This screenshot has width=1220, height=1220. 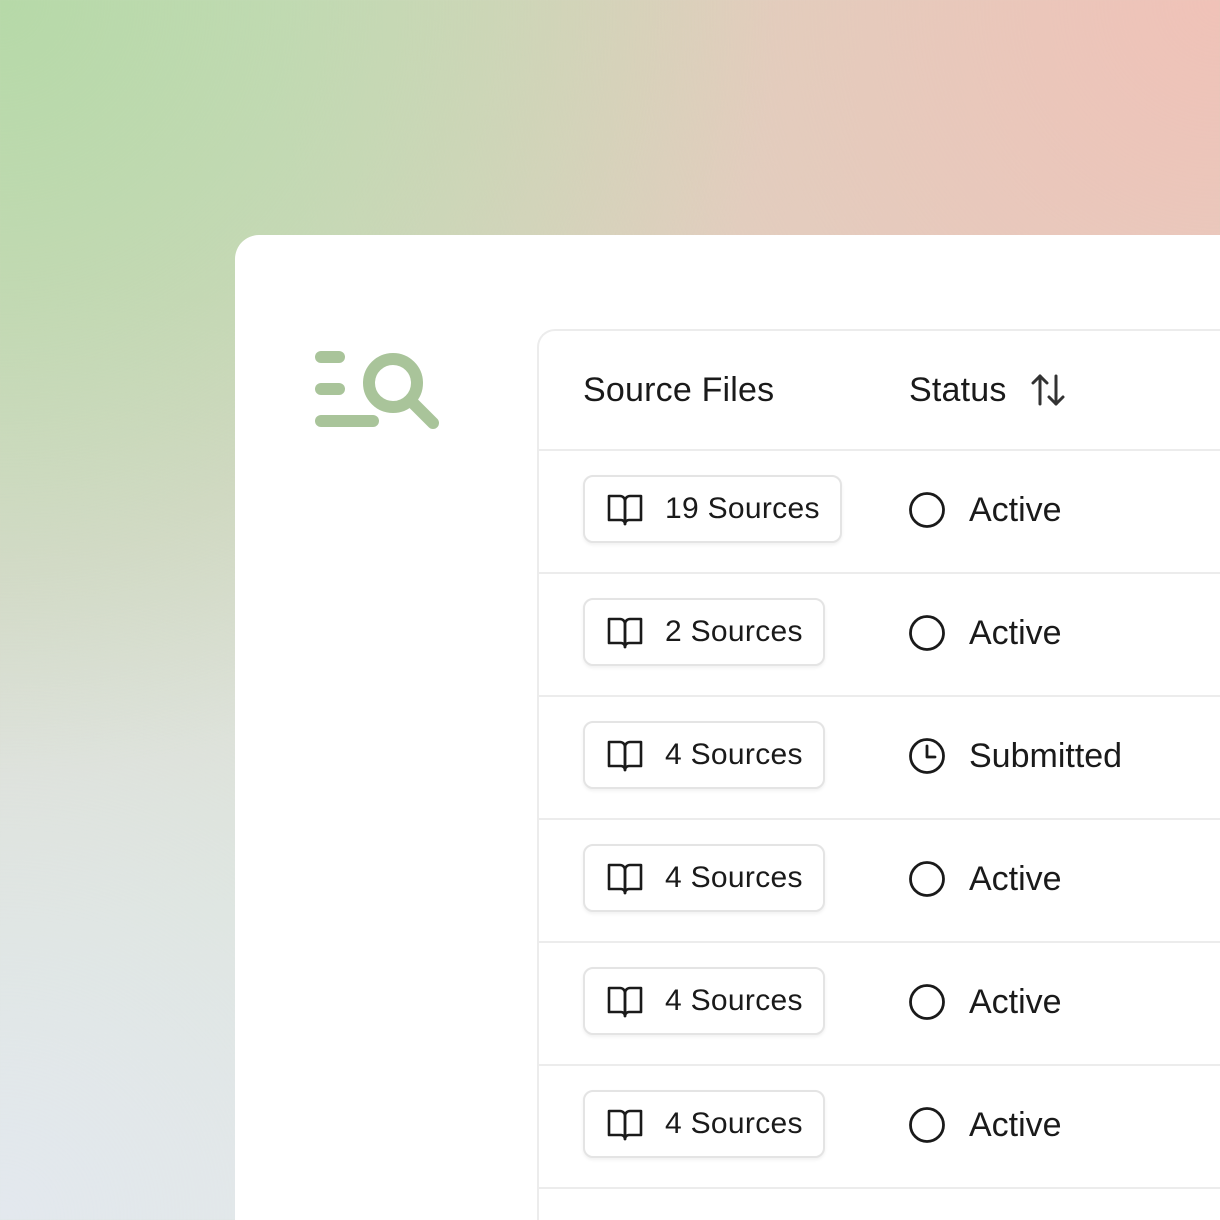 I want to click on list-search-icon, so click(x=377, y=390).